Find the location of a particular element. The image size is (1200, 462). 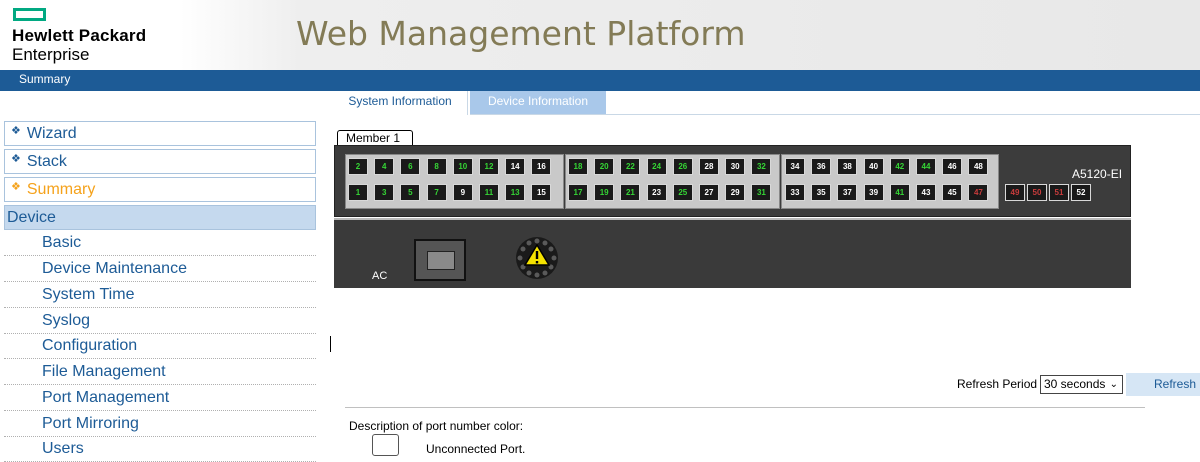

port-49: 49 is located at coordinates (1015, 192).